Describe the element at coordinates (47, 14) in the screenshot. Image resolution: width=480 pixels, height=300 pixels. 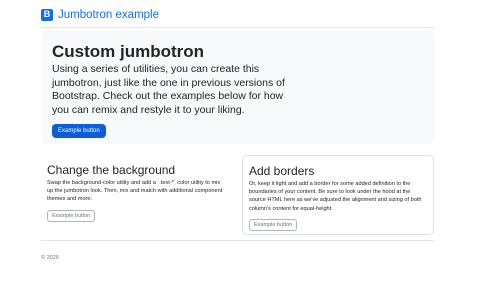
I see `bootstrap-logo-icon: B` at that location.